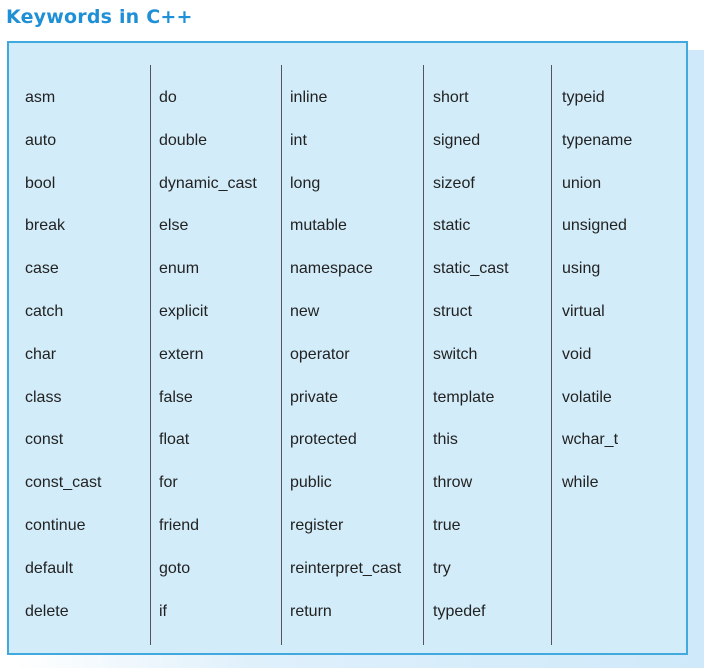 The height and width of the screenshot is (671, 717). Describe the element at coordinates (305, 183) in the screenshot. I see `keyword-cell: long` at that location.